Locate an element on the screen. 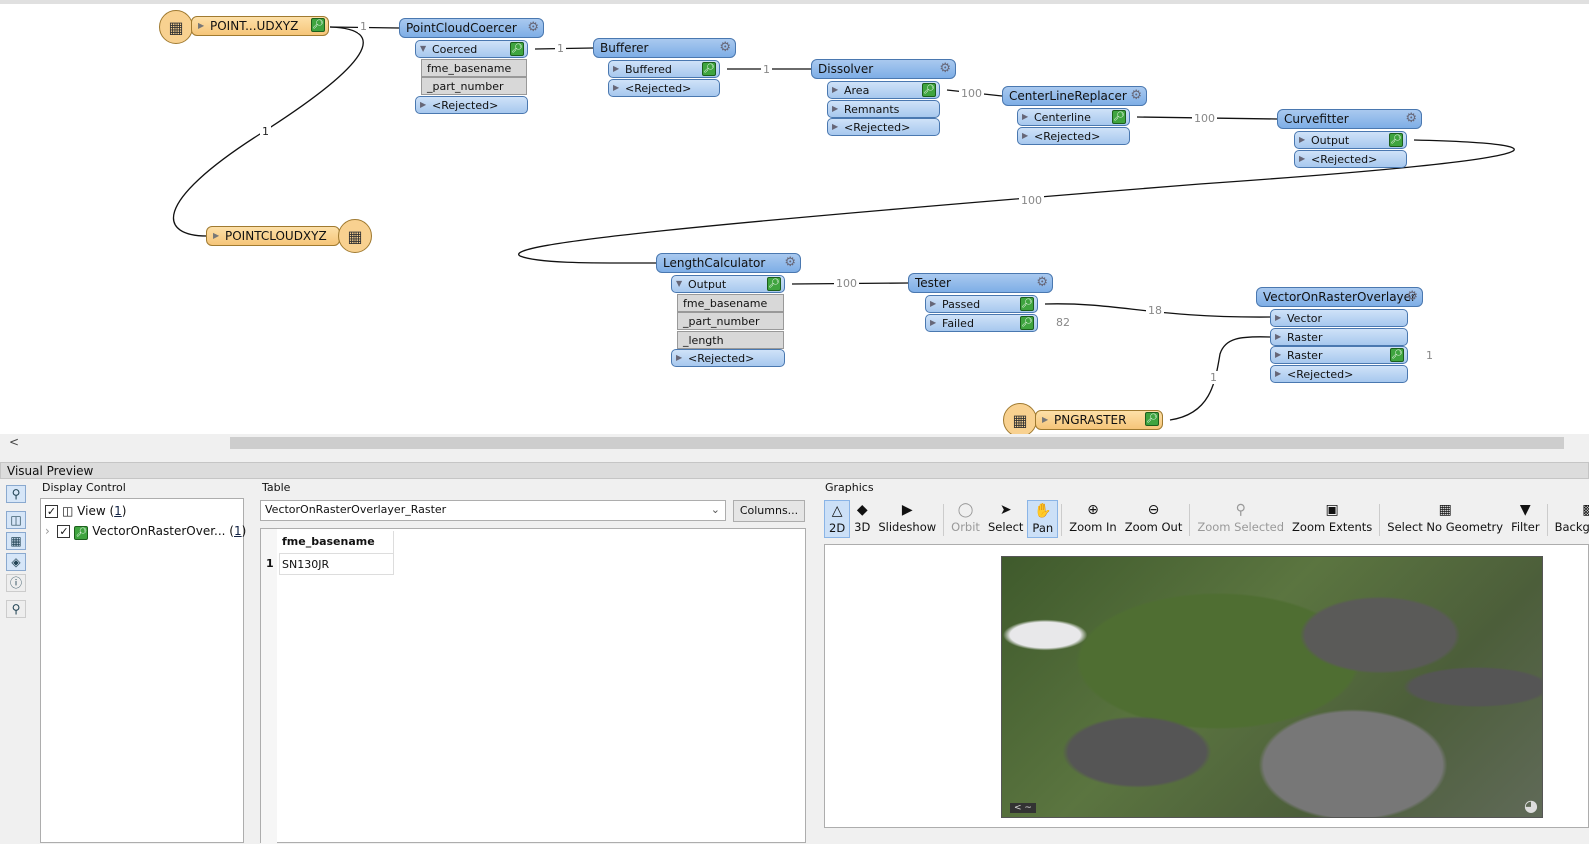 This screenshot has width=1589, height=844. transformer-pointcloudcoercer: PointCloudCoercer ⚙ is located at coordinates (471, 28).